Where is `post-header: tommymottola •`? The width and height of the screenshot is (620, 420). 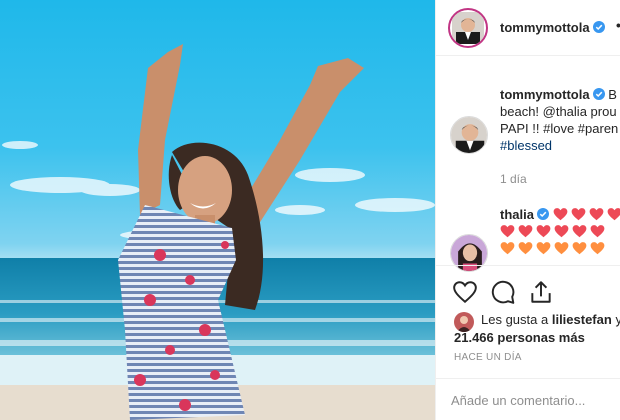
post-header: tommymottola • is located at coordinates (528, 28).